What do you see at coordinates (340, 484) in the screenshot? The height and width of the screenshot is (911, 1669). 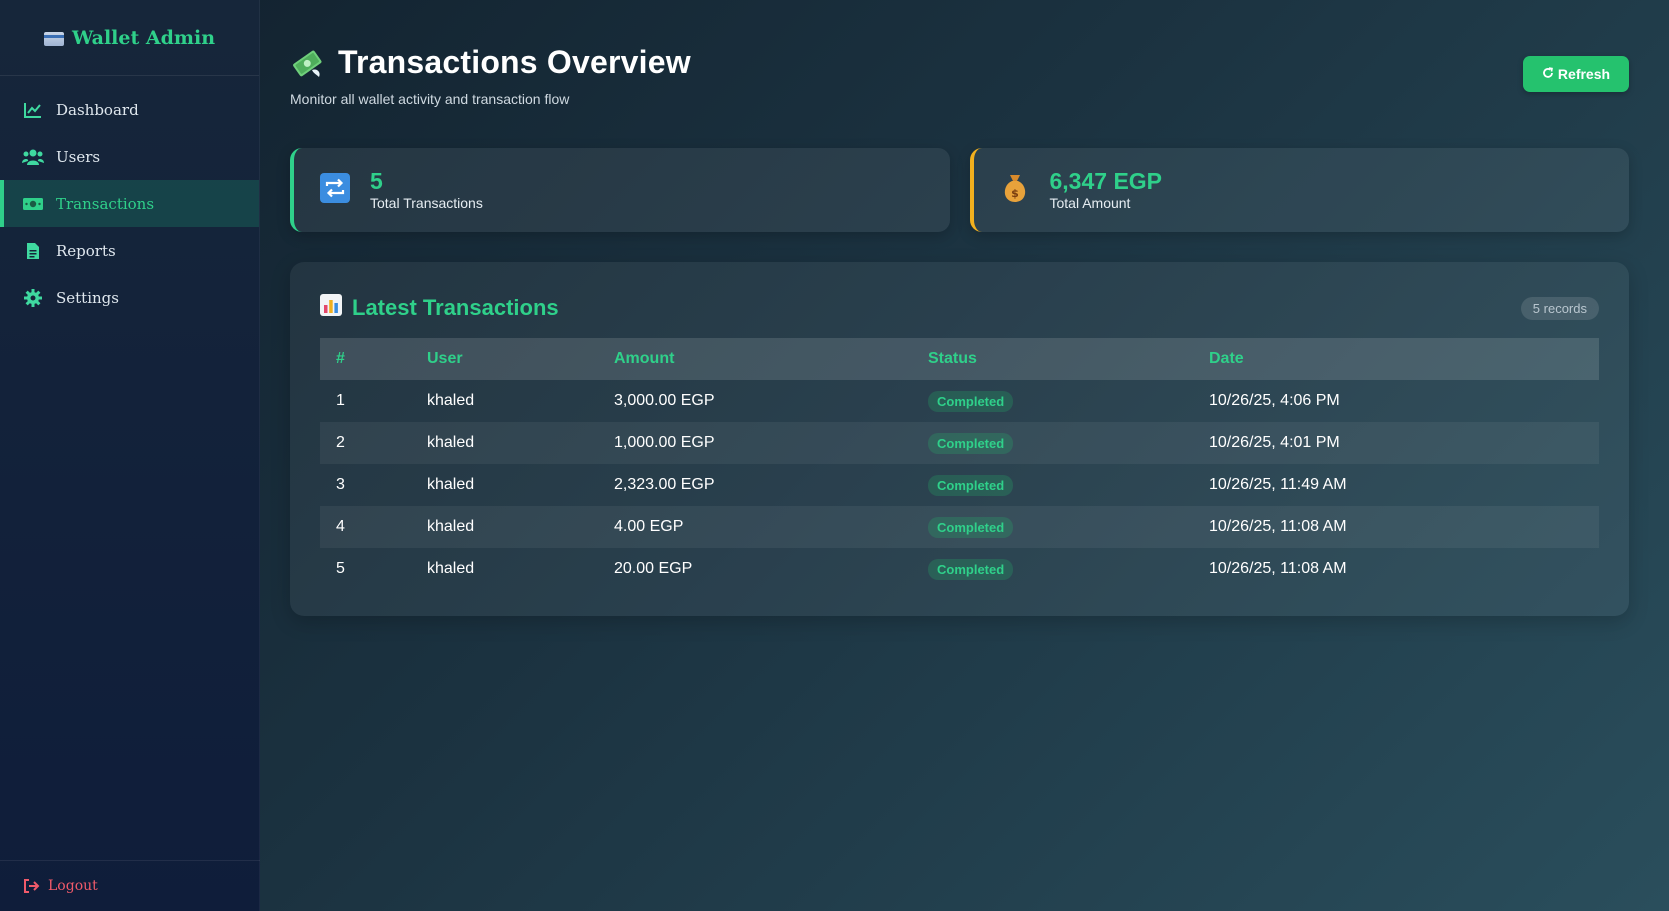 I see `cell-num: 3` at bounding box center [340, 484].